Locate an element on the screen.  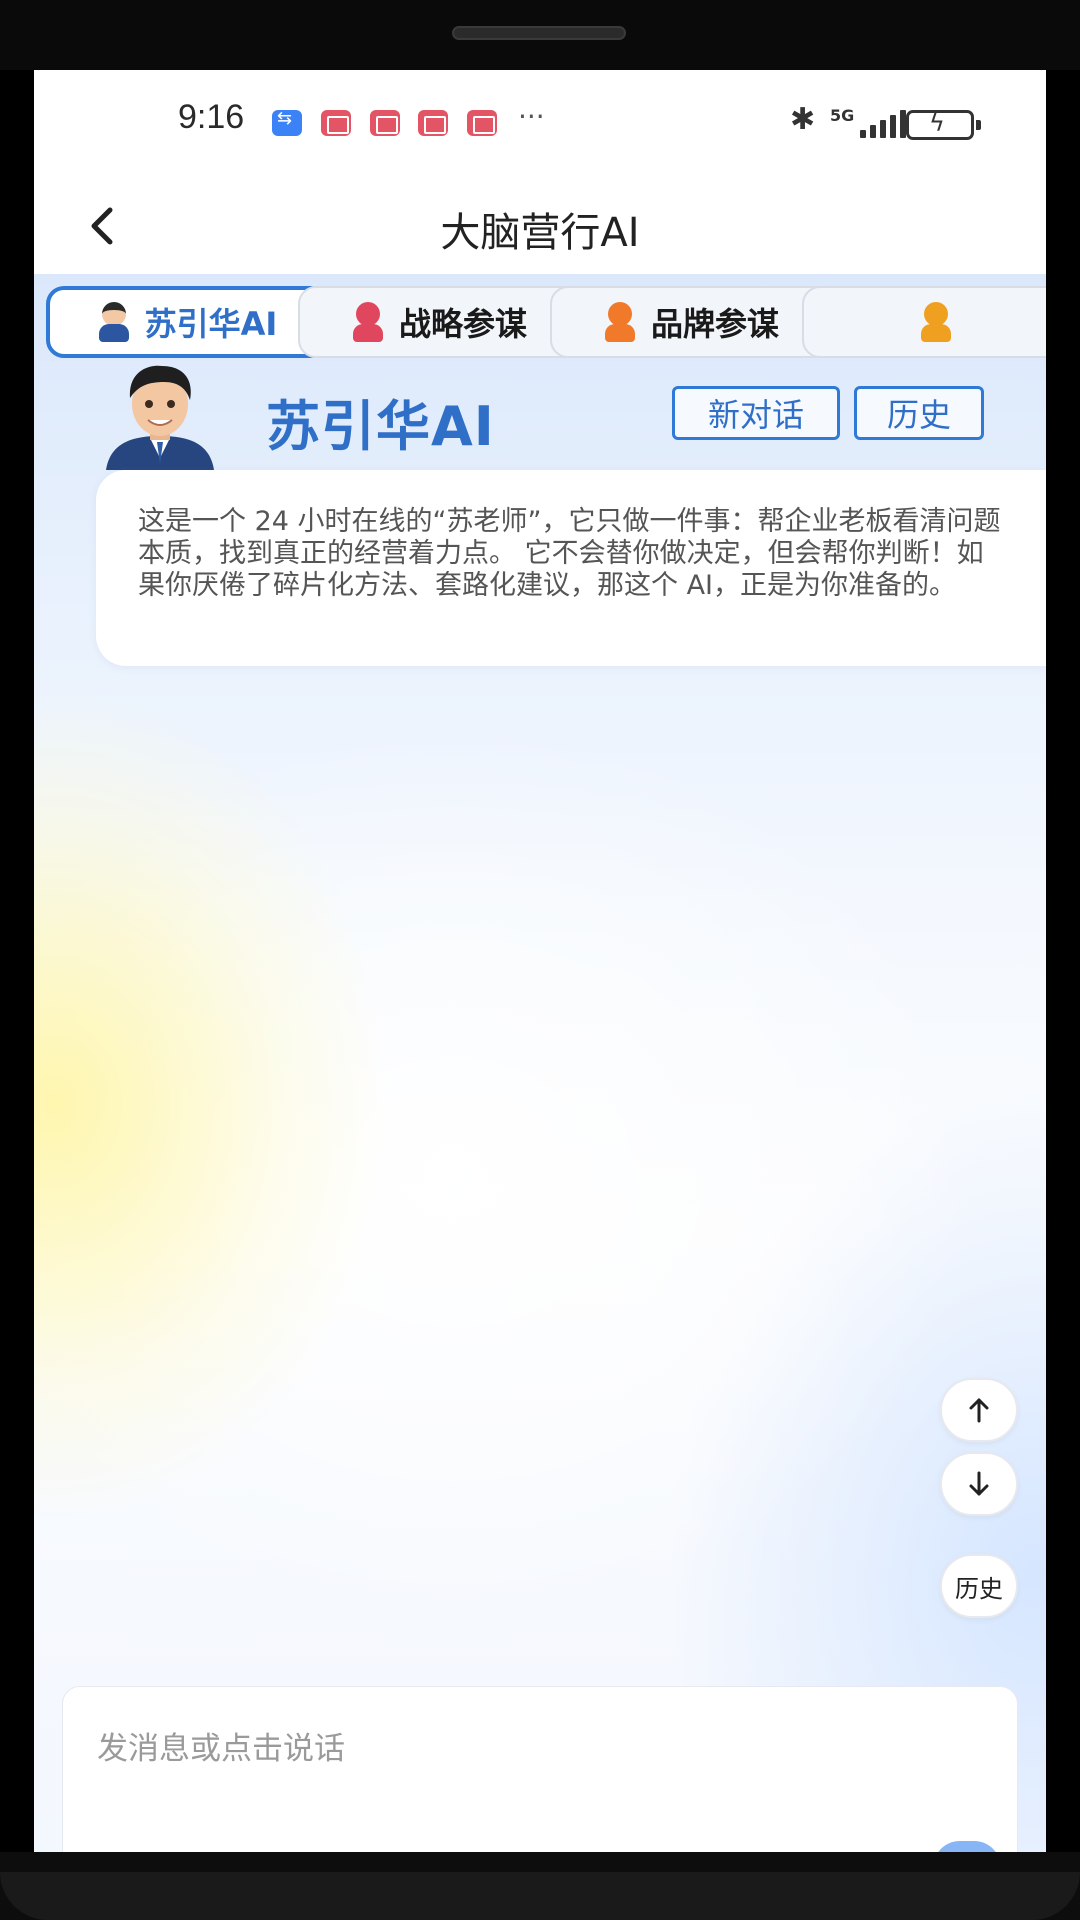
usb-icon is located at coordinates (287, 122).